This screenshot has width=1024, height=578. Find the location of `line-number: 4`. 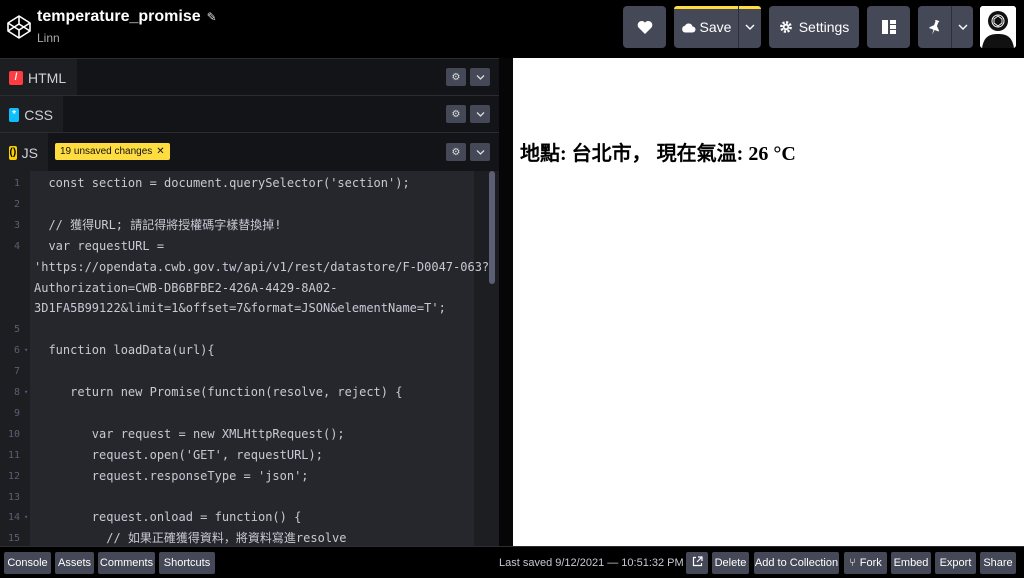

line-number: 4 is located at coordinates (16, 246).